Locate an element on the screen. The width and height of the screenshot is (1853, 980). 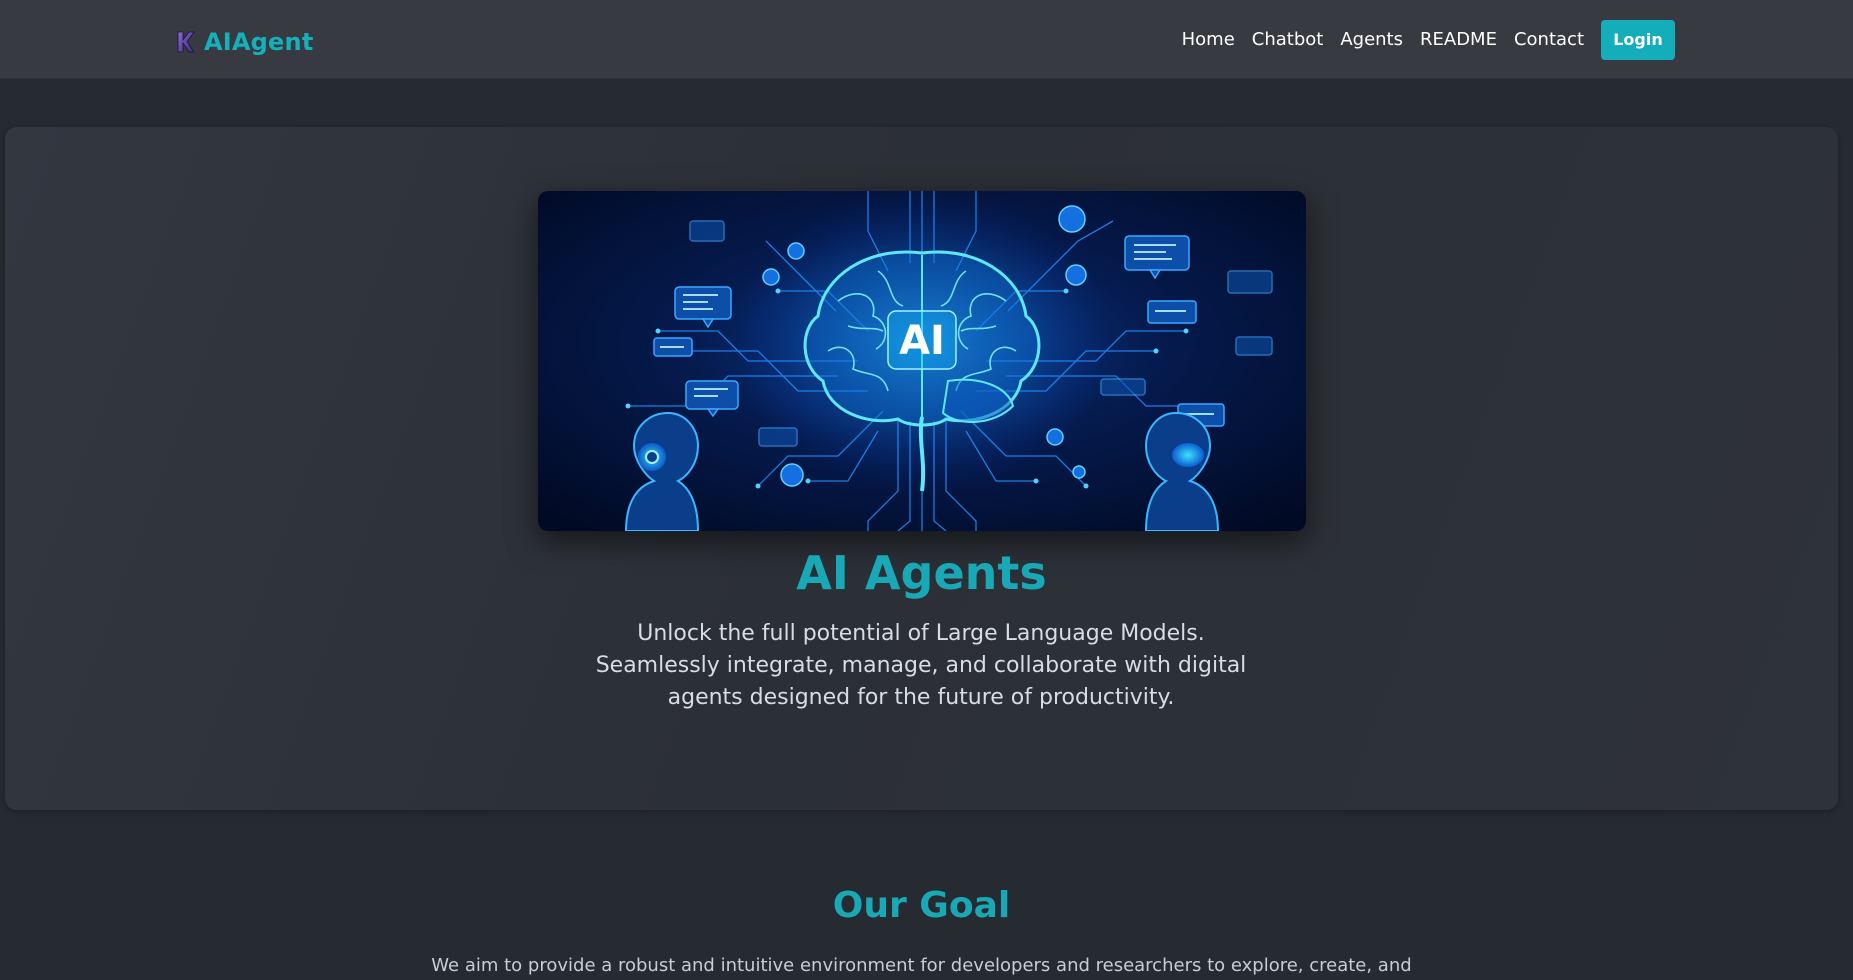
ai-brain-illustration: AI is located at coordinates (922, 361).